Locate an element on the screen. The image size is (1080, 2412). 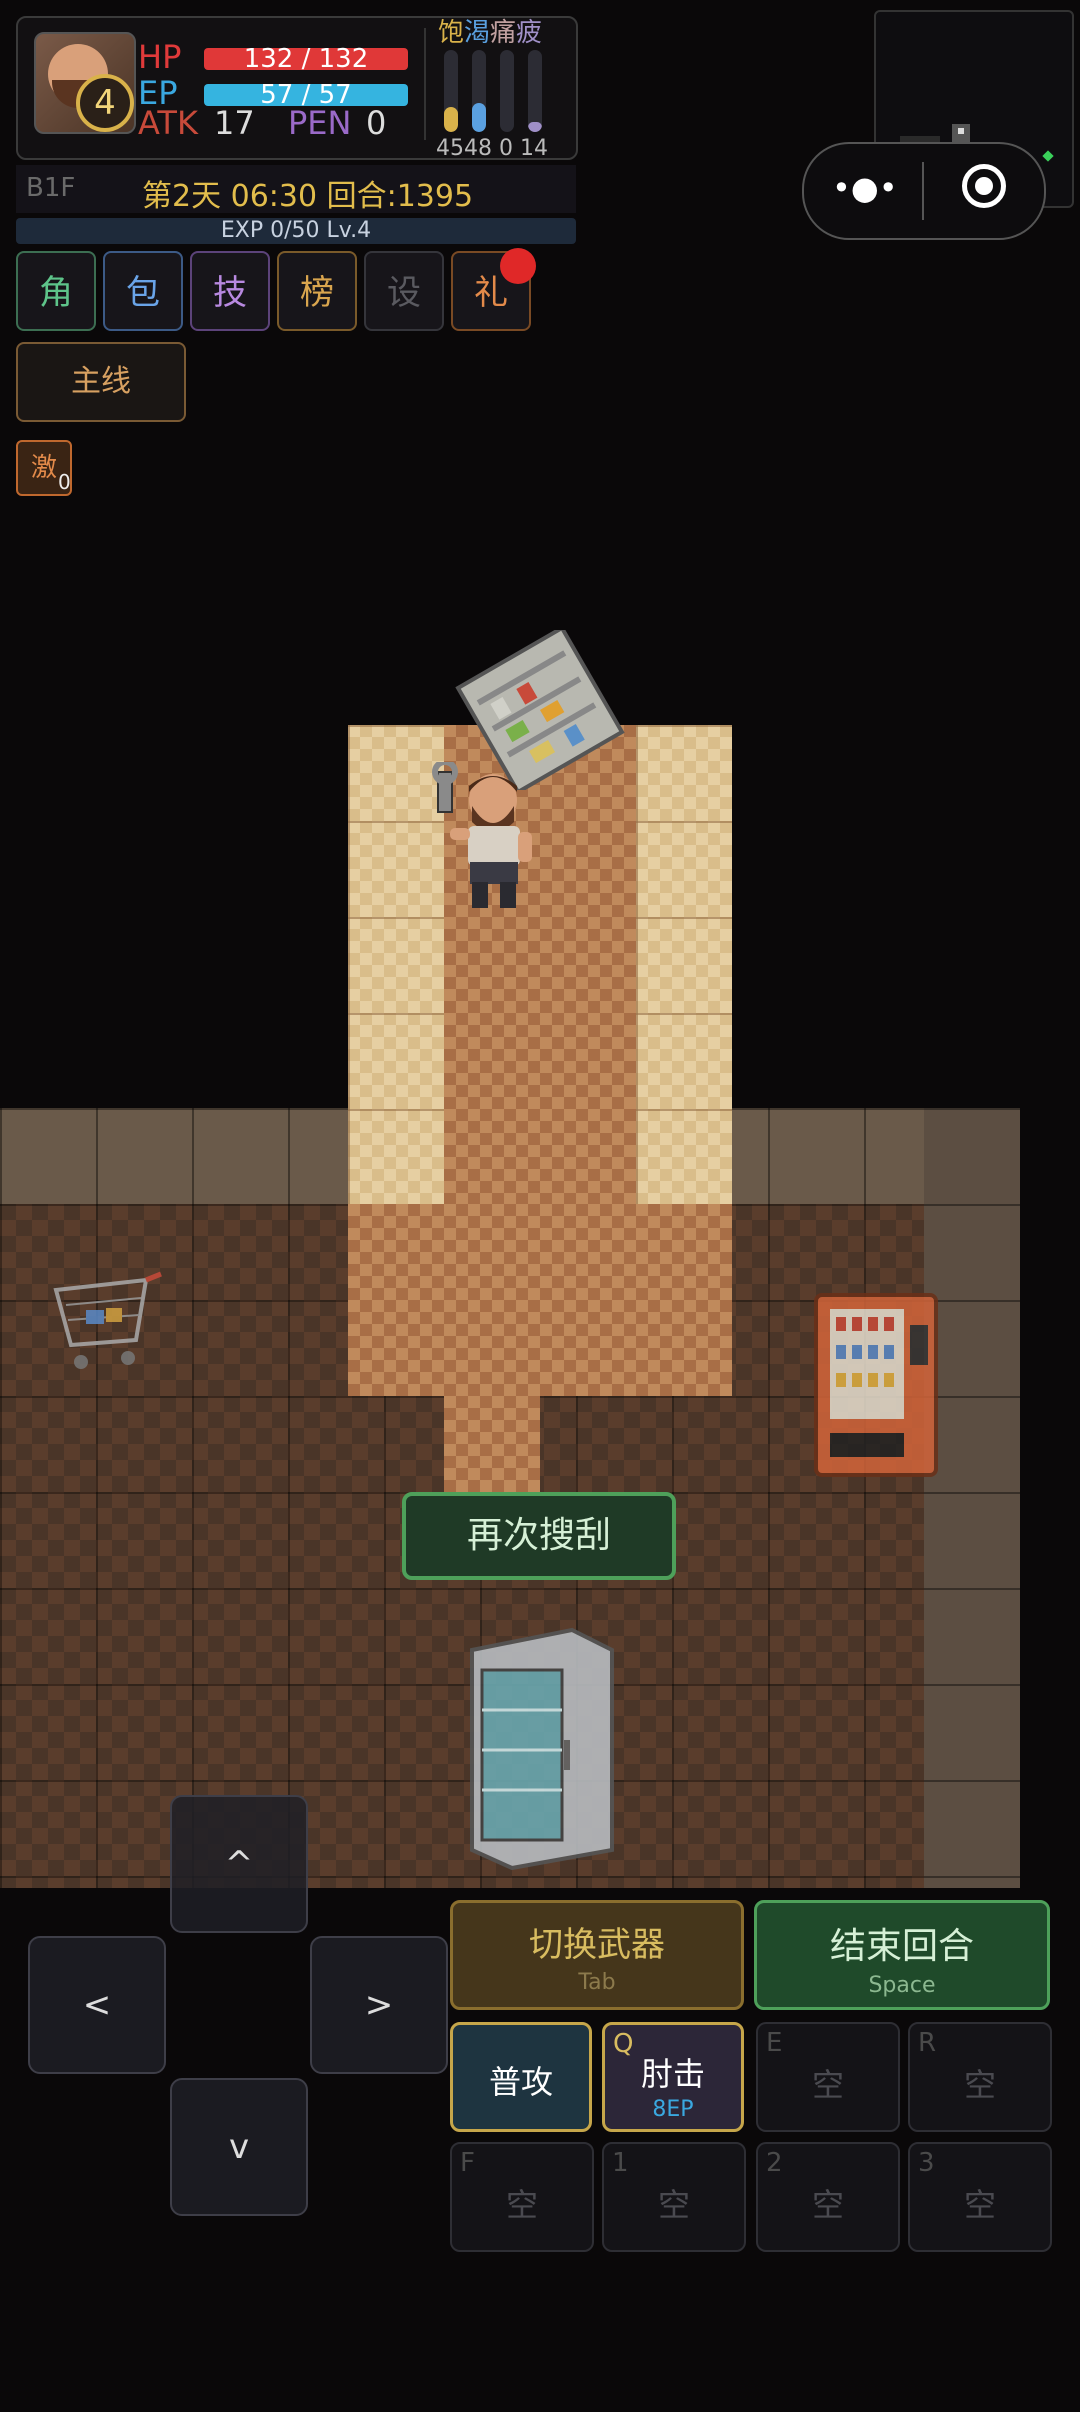
switch-weapon-label: 切换武器 is located at coordinates (597, 1945).